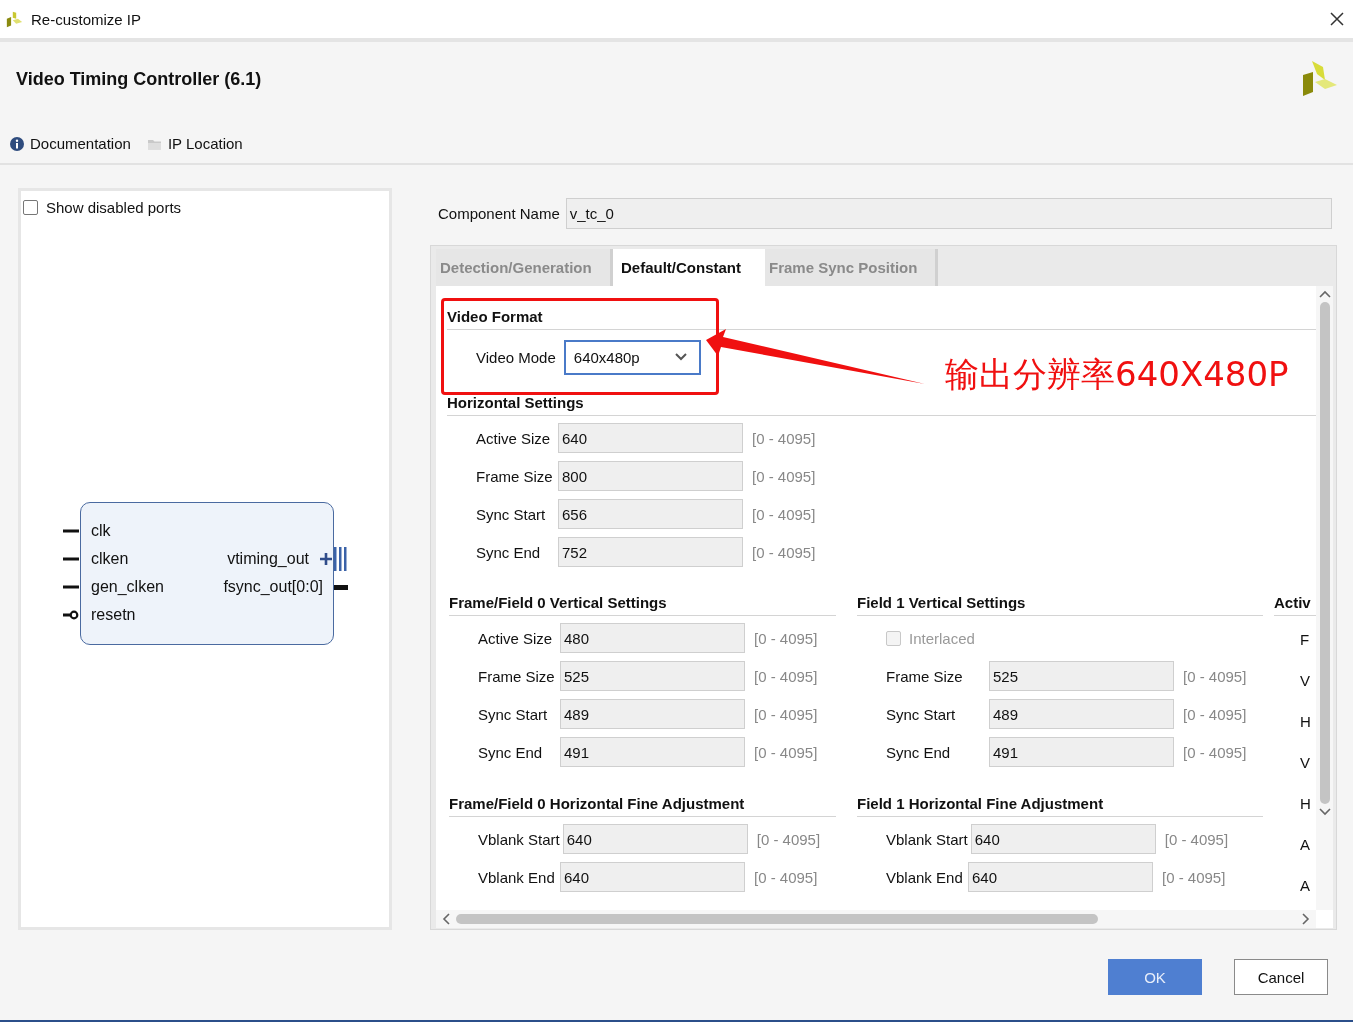  I want to click on section-title: Horizontal Settings, so click(881, 404).